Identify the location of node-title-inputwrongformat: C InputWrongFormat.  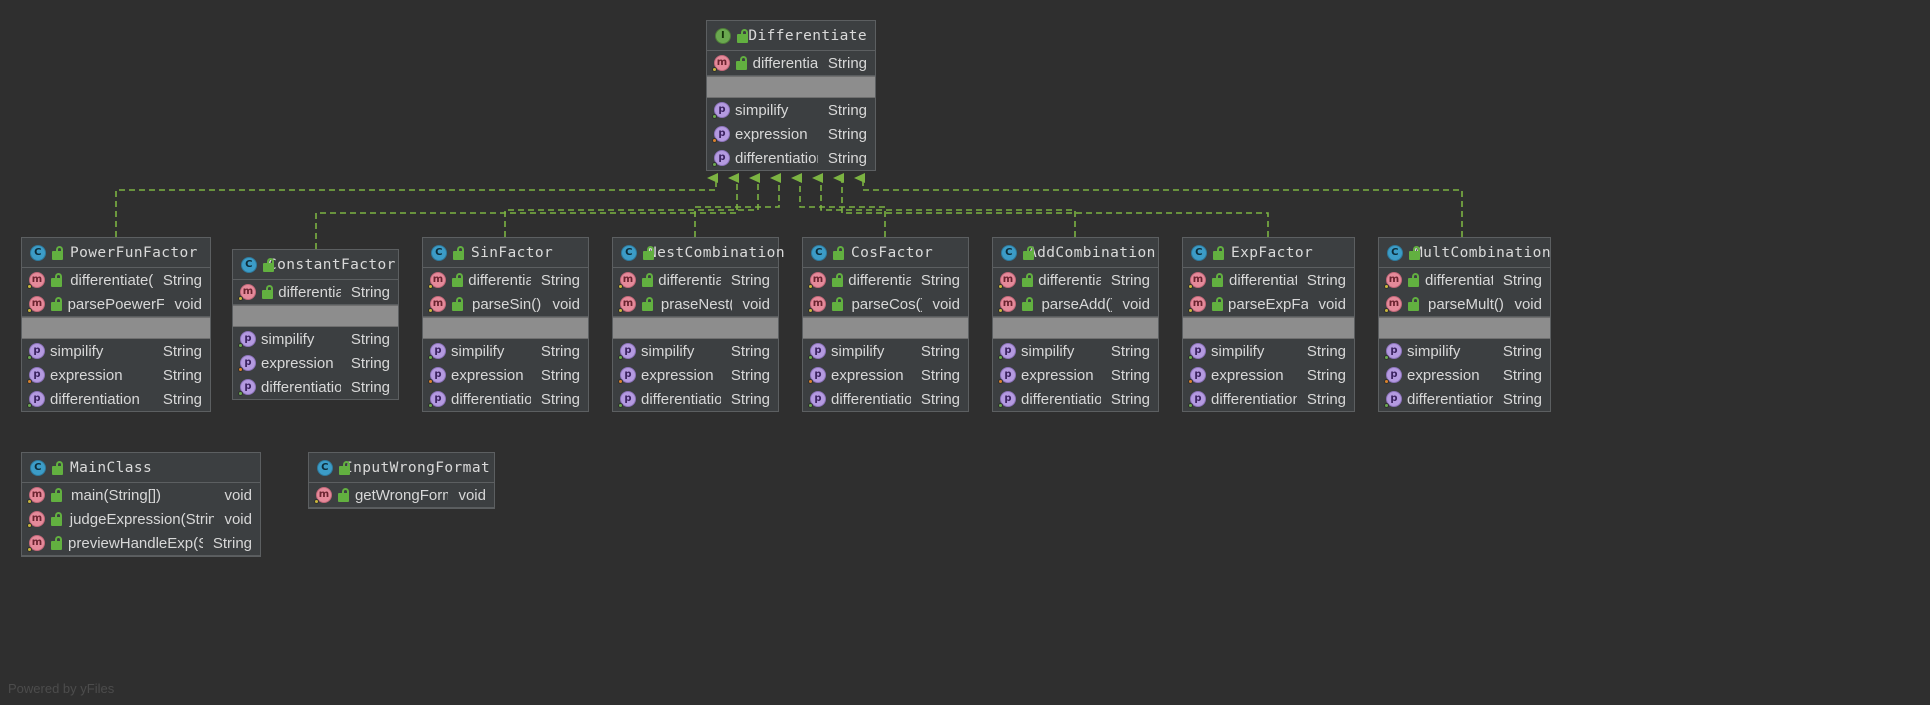
(401, 468).